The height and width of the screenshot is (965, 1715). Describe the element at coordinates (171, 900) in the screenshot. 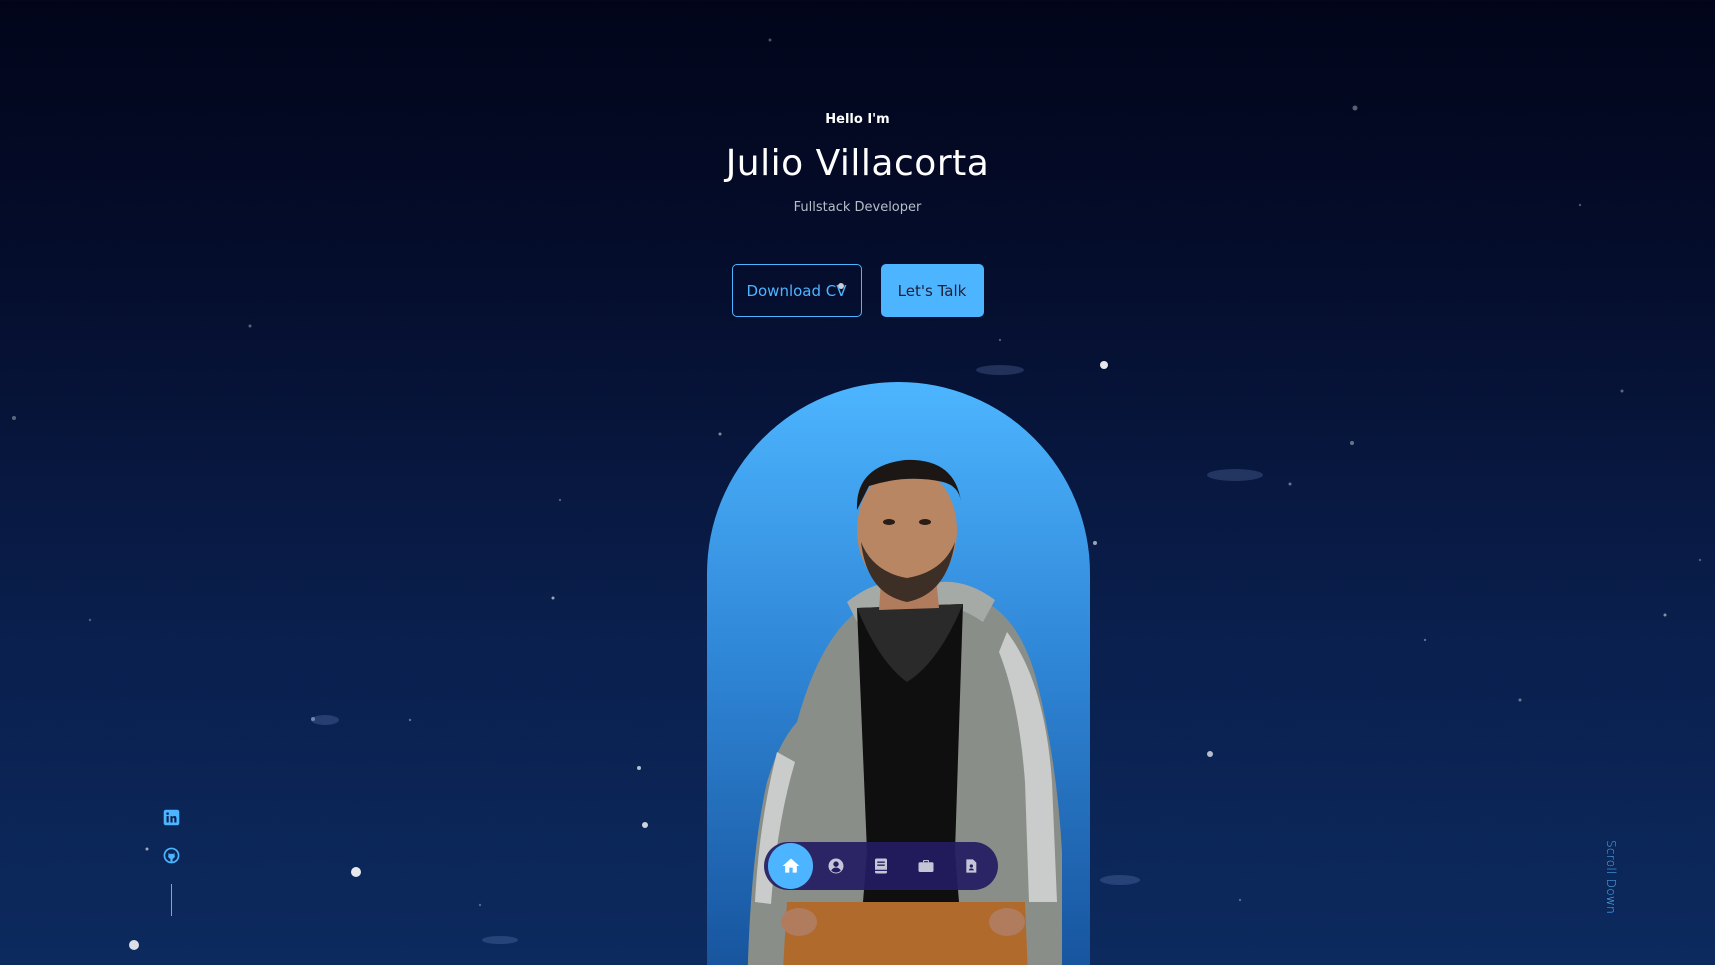

I see `social-divider-line` at that location.